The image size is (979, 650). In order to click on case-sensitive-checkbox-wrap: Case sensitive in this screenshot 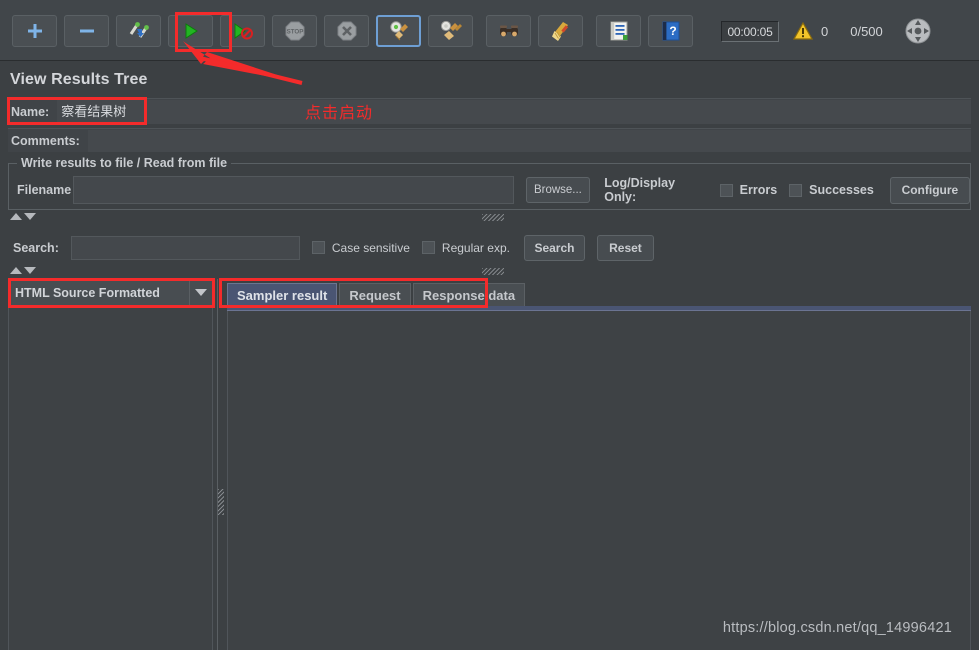, I will do `click(360, 247)`.